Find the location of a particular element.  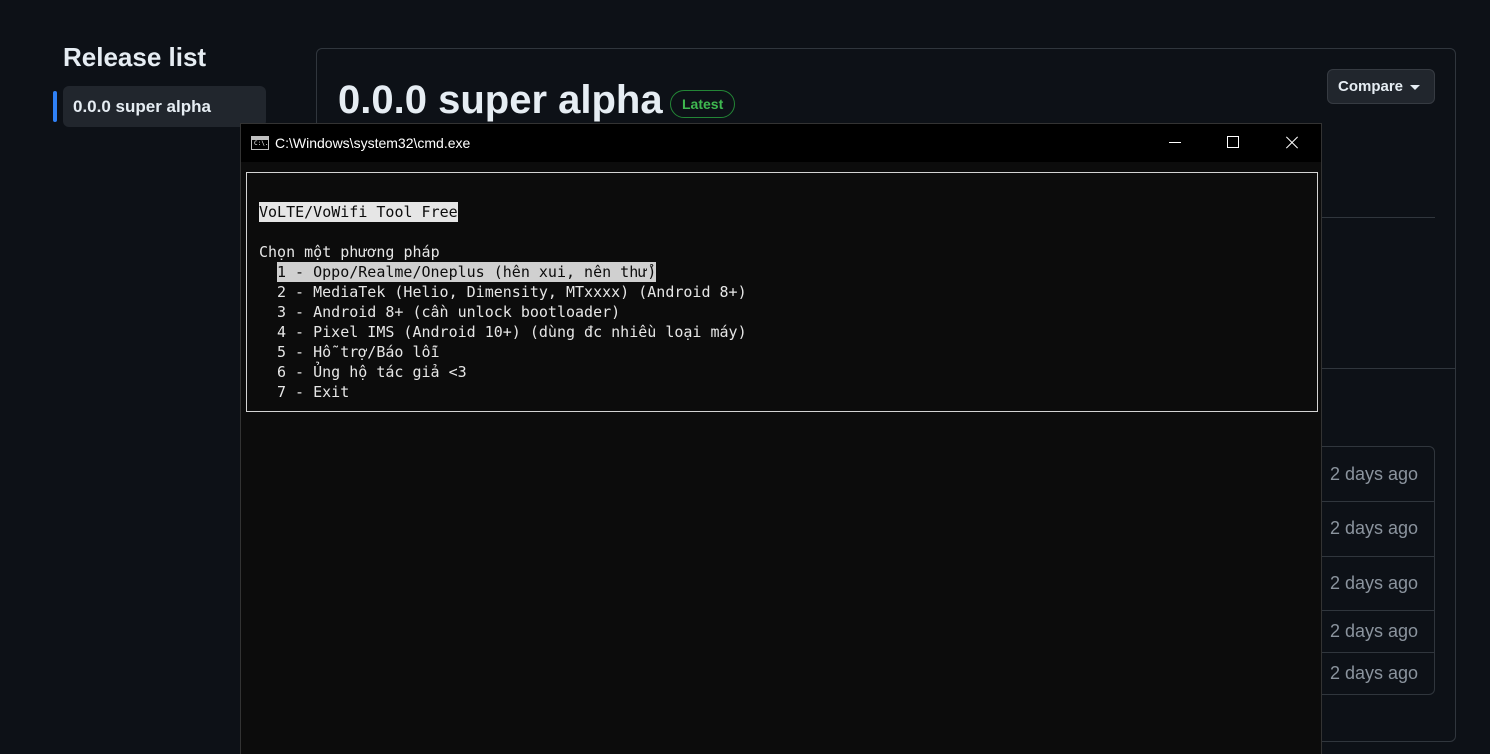

maximize-icon is located at coordinates (1233, 143).